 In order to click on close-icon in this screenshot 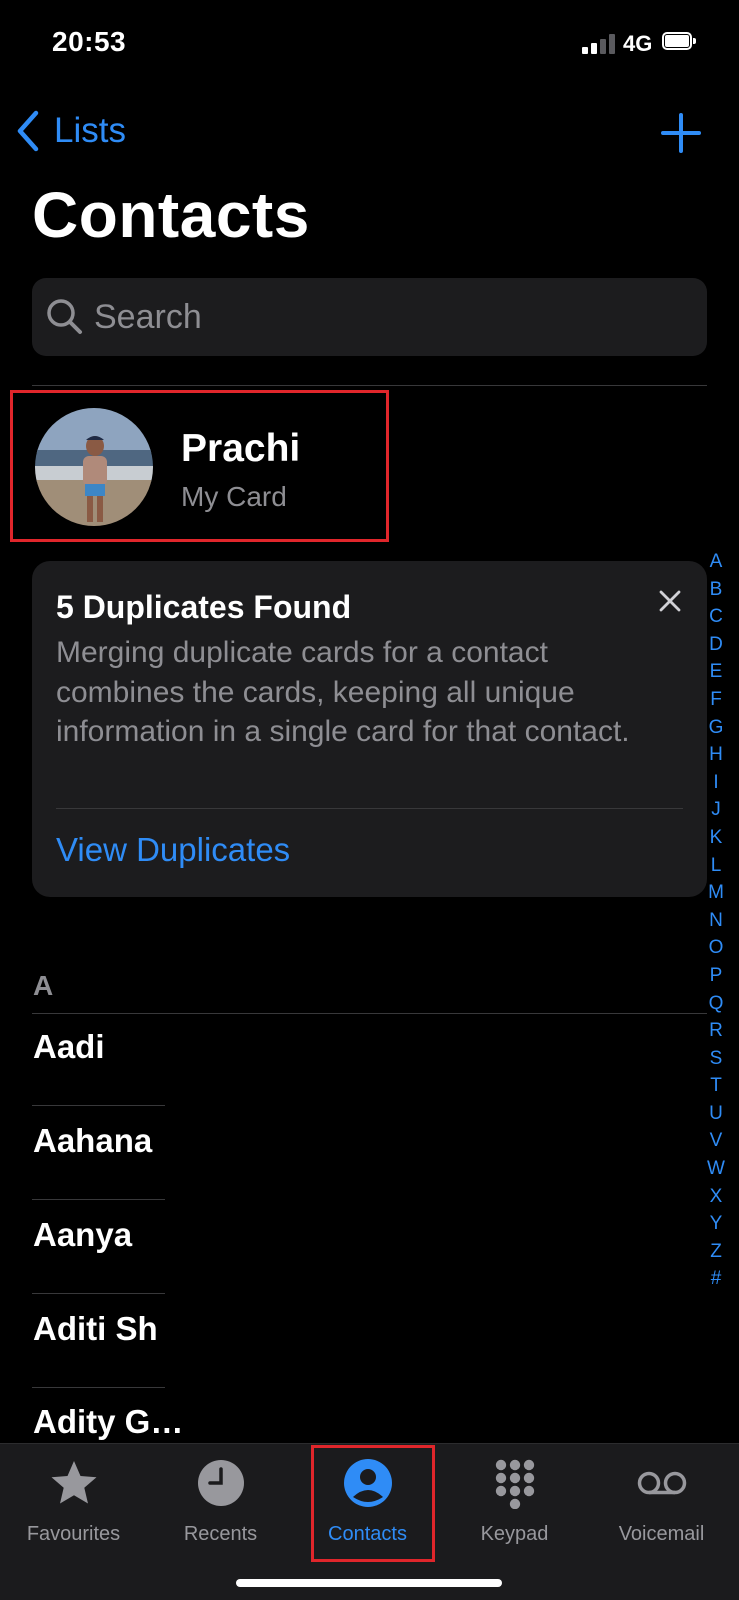, I will do `click(670, 601)`.